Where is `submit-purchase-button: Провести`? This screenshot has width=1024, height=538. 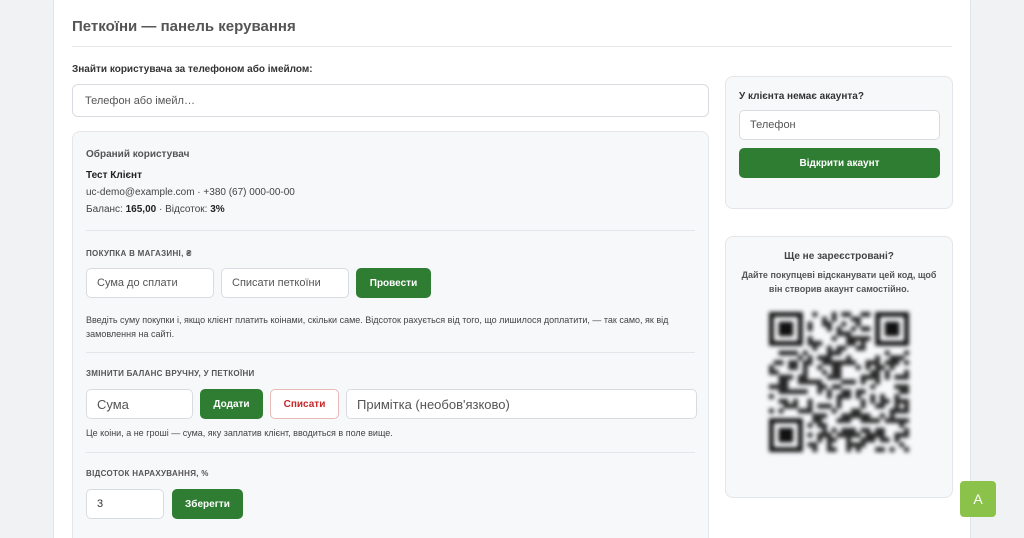 submit-purchase-button: Провести is located at coordinates (393, 283).